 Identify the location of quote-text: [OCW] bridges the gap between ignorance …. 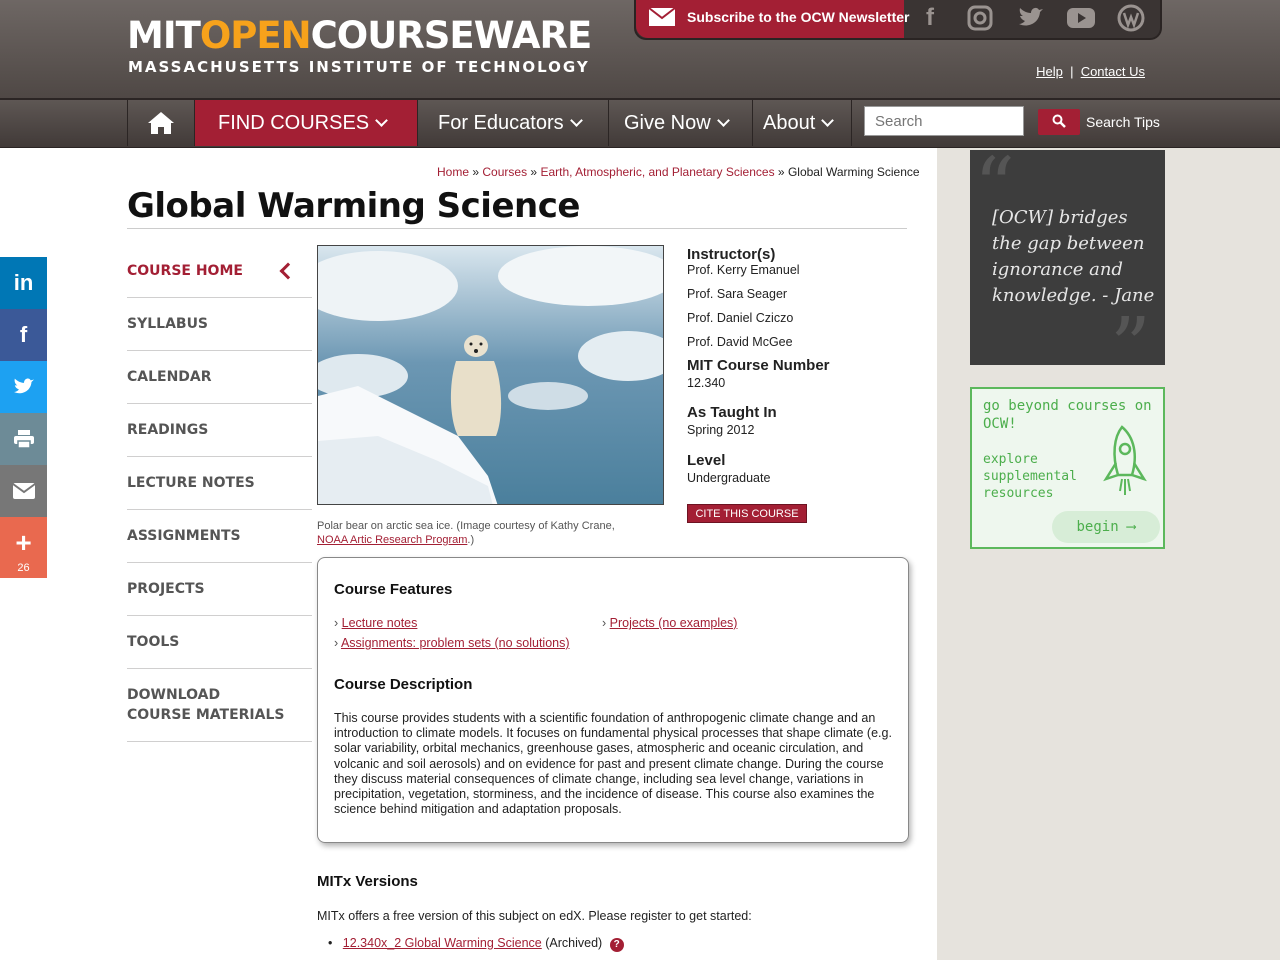
(1073, 256).